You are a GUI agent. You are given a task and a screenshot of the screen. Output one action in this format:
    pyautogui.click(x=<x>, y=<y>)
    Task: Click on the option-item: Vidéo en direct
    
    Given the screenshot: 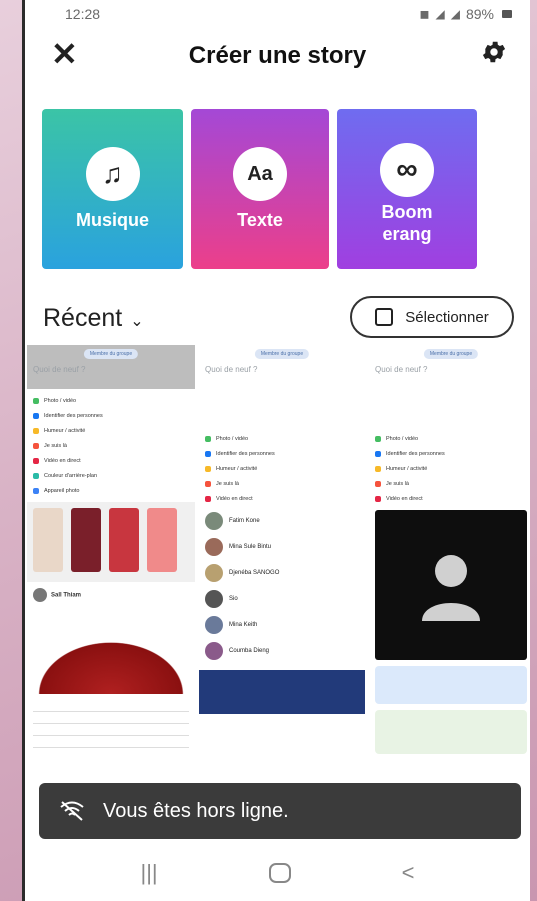 What is the action you would take?
    pyautogui.click(x=111, y=460)
    